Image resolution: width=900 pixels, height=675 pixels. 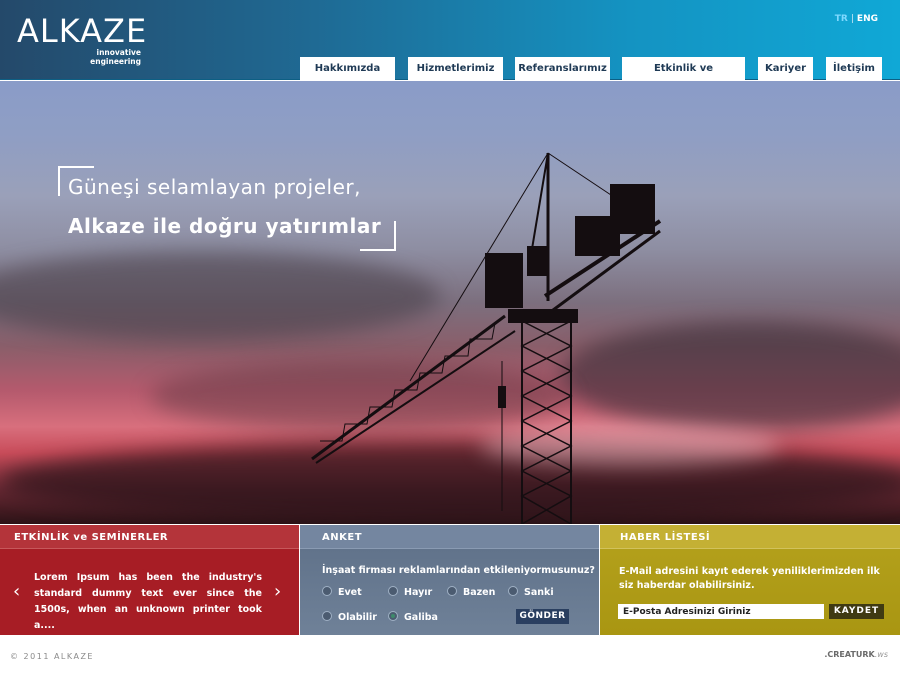 What do you see at coordinates (721, 611) in the screenshot?
I see `email-field` at bounding box center [721, 611].